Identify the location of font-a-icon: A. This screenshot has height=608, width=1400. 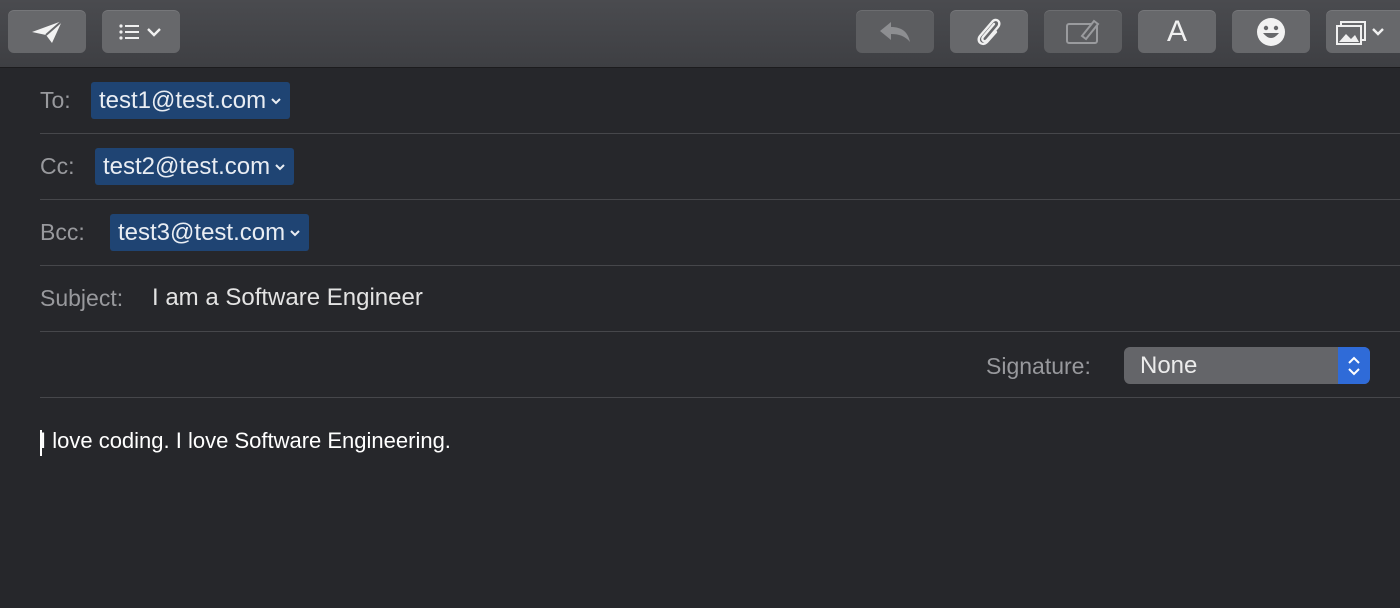
(1176, 31).